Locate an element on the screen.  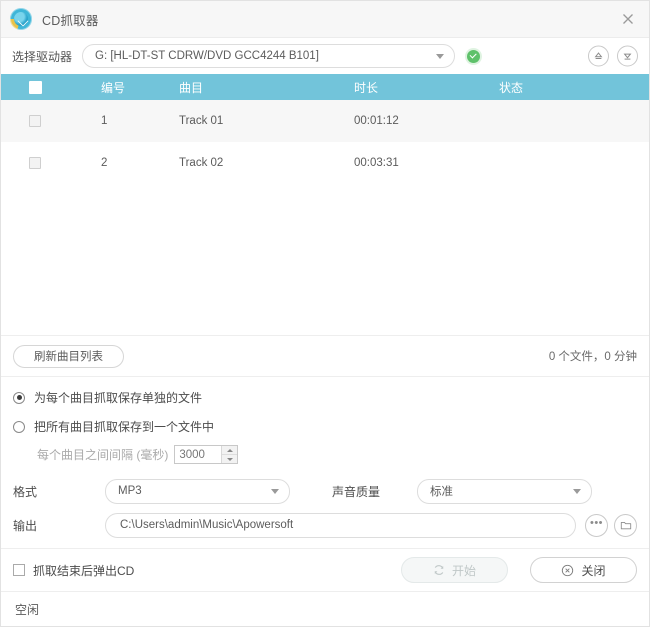
radio-separate-files-indicator is located at coordinates (19, 397).